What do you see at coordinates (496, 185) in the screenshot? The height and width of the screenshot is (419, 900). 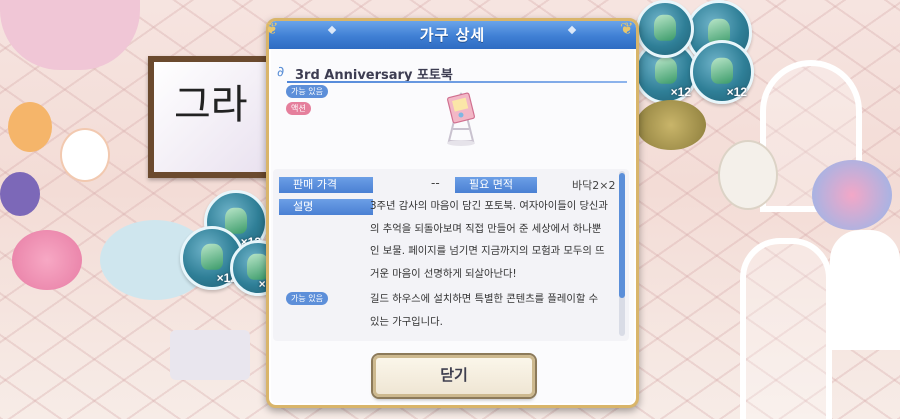 I see `area-label: 필요 면적` at bounding box center [496, 185].